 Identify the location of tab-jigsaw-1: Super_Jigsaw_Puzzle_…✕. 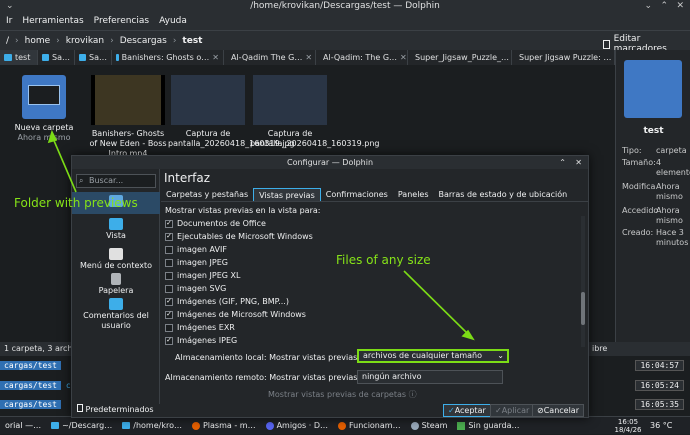
(460, 57).